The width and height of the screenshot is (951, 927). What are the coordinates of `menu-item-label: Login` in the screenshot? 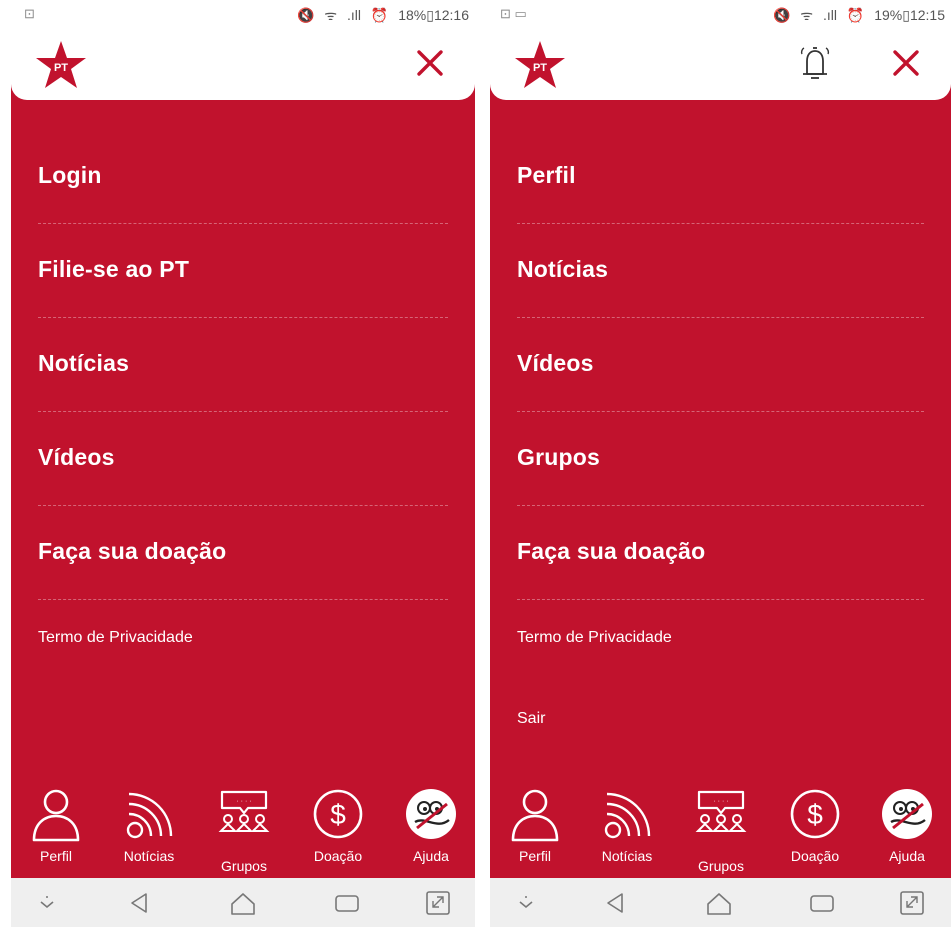 It's located at (70, 175).